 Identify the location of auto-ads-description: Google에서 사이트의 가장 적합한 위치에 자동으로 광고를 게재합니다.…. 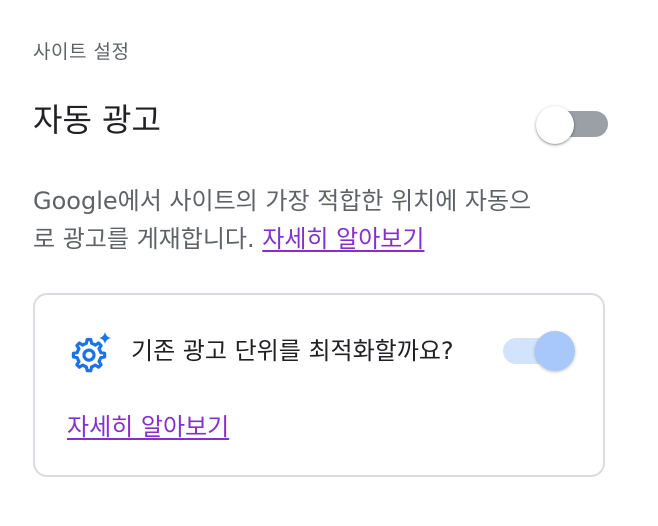
(293, 220).